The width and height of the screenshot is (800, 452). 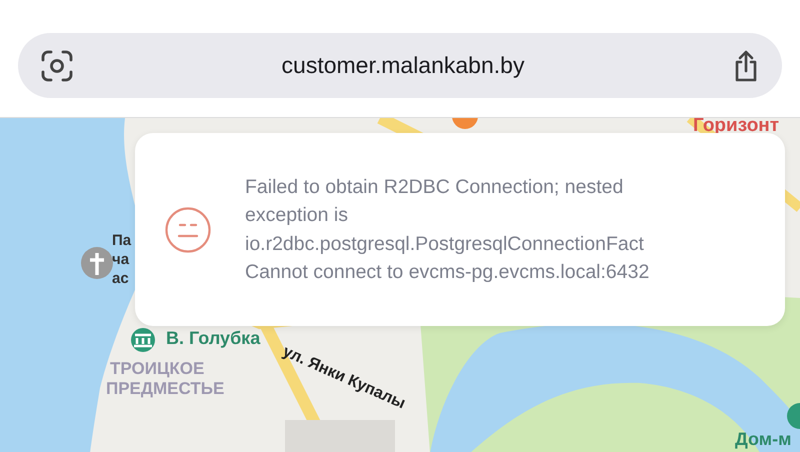 I want to click on url-text: customer.malankabn.by, so click(x=403, y=65).